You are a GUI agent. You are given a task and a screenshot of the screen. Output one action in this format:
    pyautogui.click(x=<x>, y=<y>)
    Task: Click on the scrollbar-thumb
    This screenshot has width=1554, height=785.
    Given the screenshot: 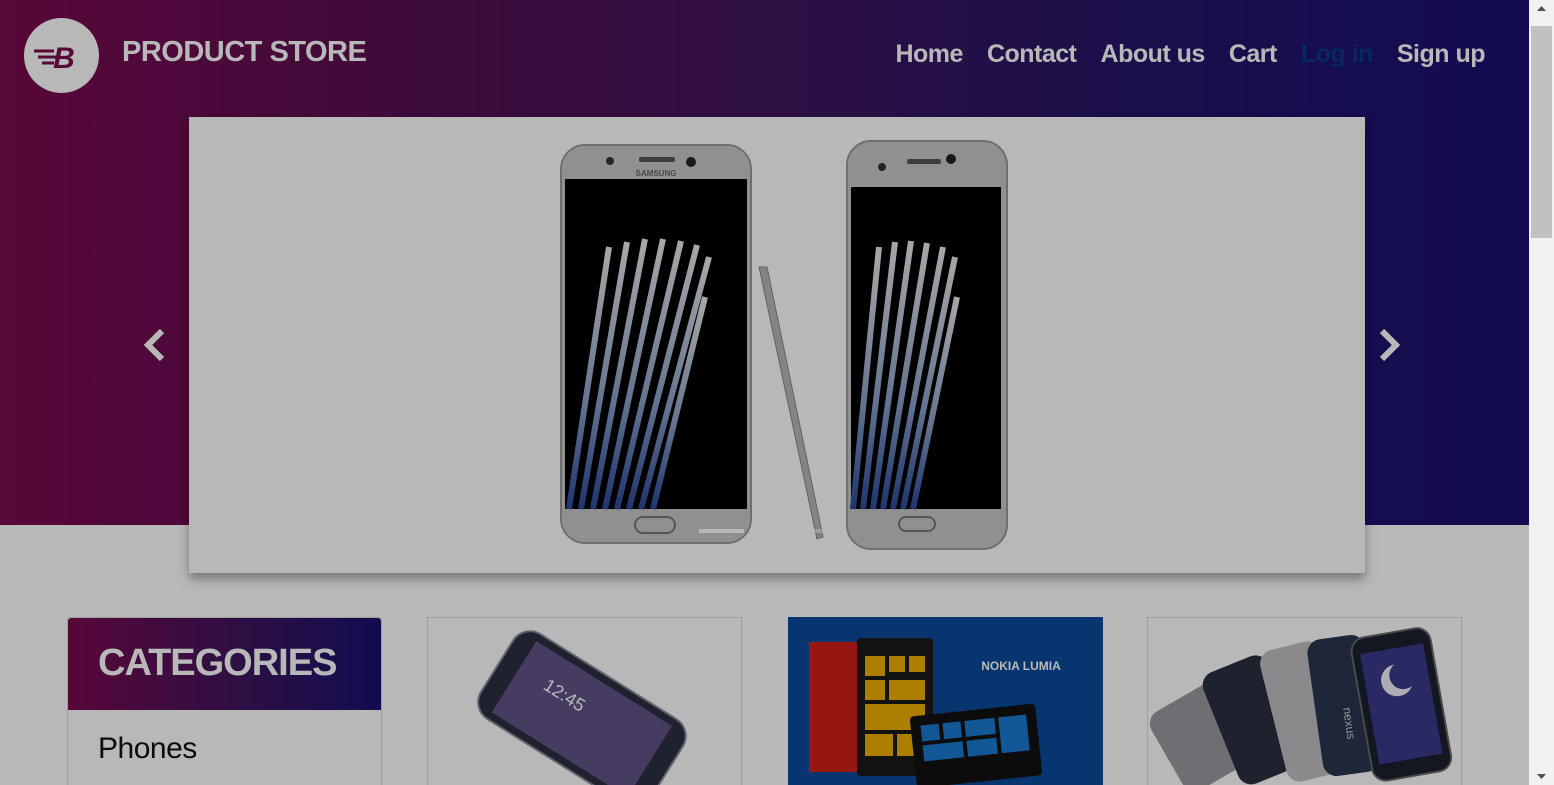 What is the action you would take?
    pyautogui.click(x=1541, y=132)
    